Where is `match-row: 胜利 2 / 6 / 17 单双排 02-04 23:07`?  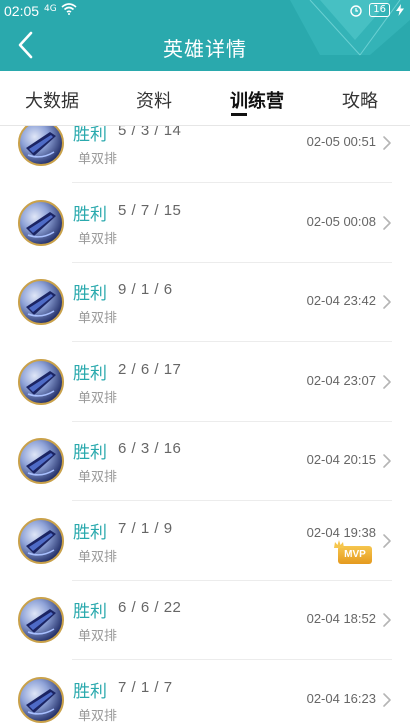 match-row: 胜利 2 / 6 / 17 单双排 02-04 23:07 is located at coordinates (205, 382).